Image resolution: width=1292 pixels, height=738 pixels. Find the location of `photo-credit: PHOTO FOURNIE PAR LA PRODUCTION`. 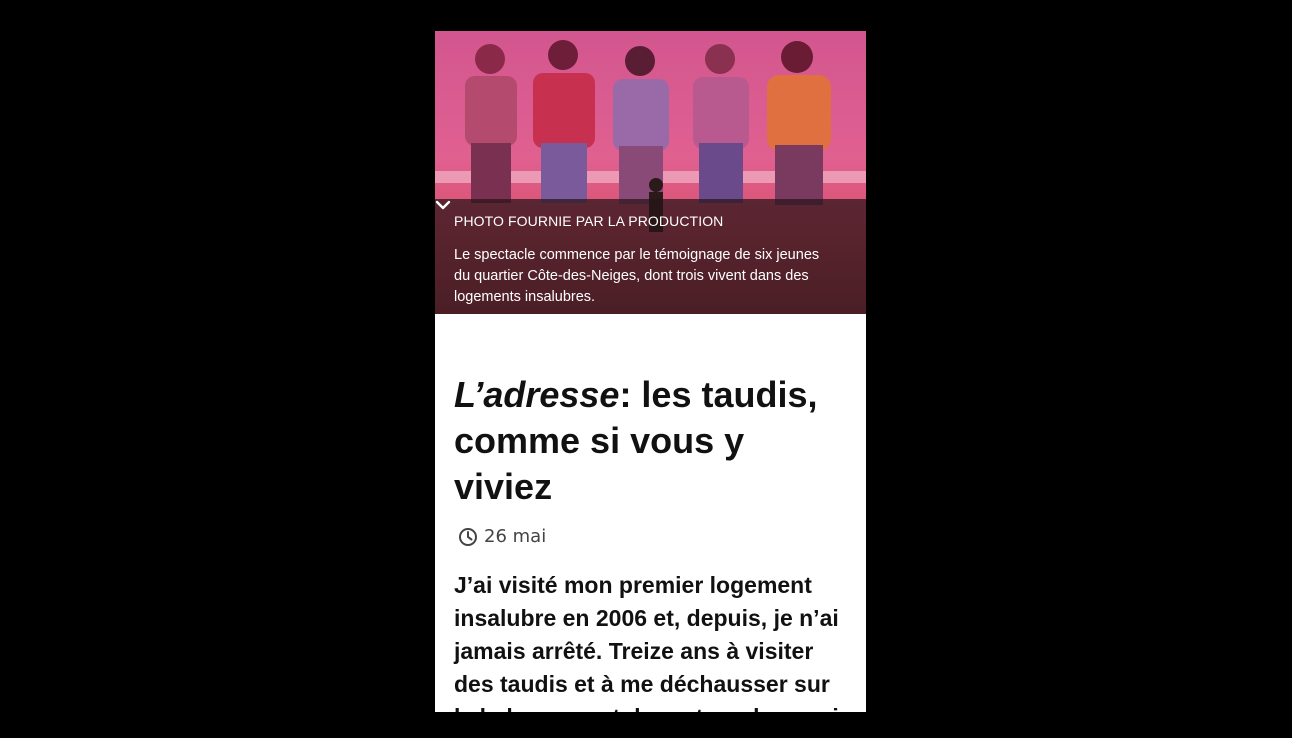

photo-credit: PHOTO FOURNIE PAR LA PRODUCTION is located at coordinates (589, 221).